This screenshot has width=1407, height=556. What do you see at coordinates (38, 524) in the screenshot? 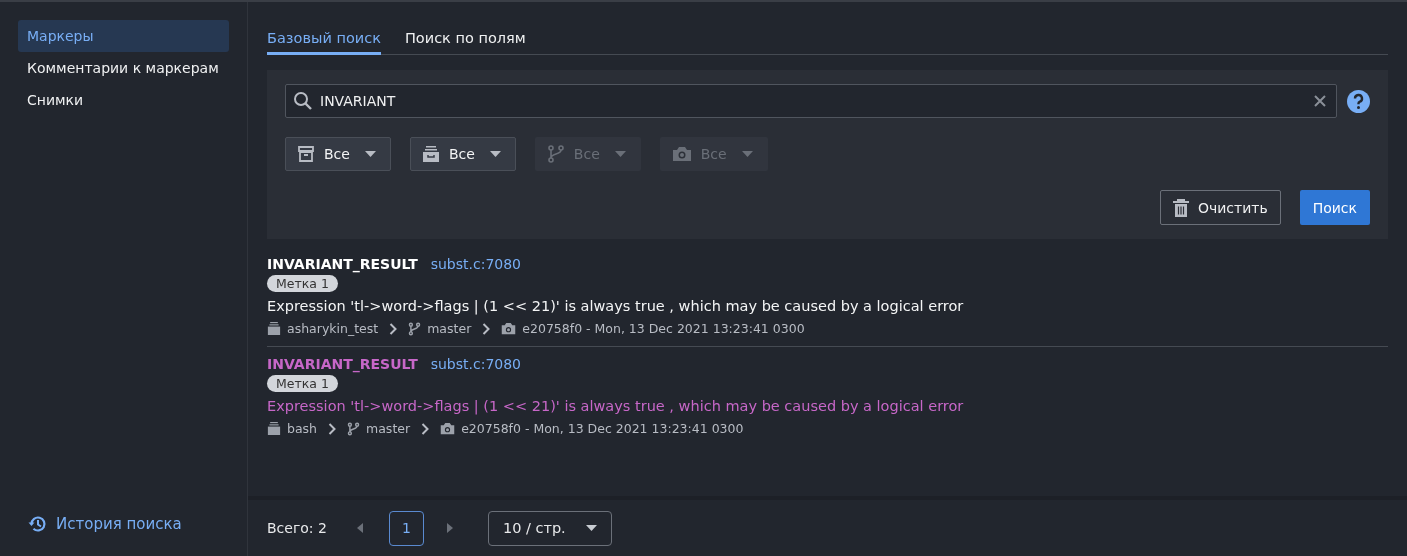
I see `history-icon` at bounding box center [38, 524].